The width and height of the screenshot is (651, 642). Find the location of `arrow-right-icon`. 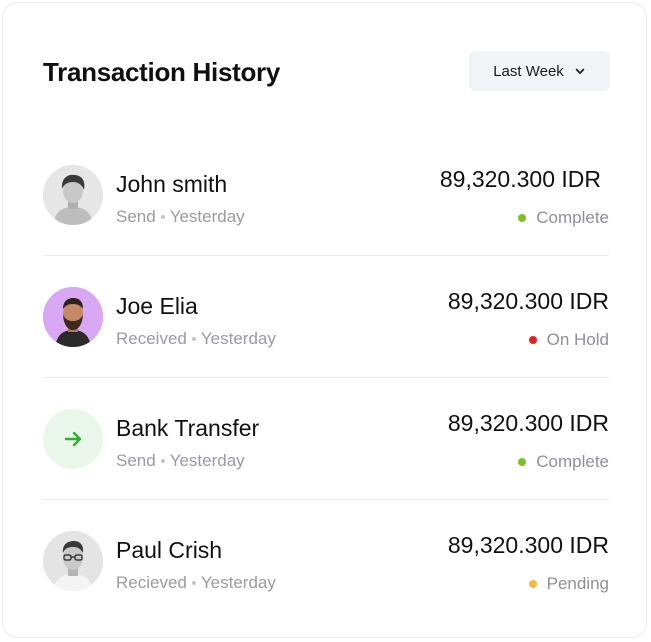

arrow-right-icon is located at coordinates (73, 439).